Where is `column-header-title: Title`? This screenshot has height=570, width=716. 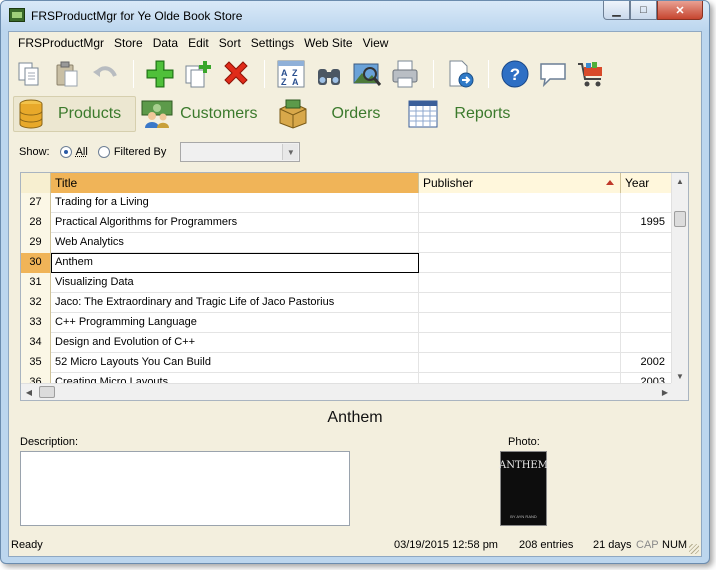 column-header-title: Title is located at coordinates (235, 183).